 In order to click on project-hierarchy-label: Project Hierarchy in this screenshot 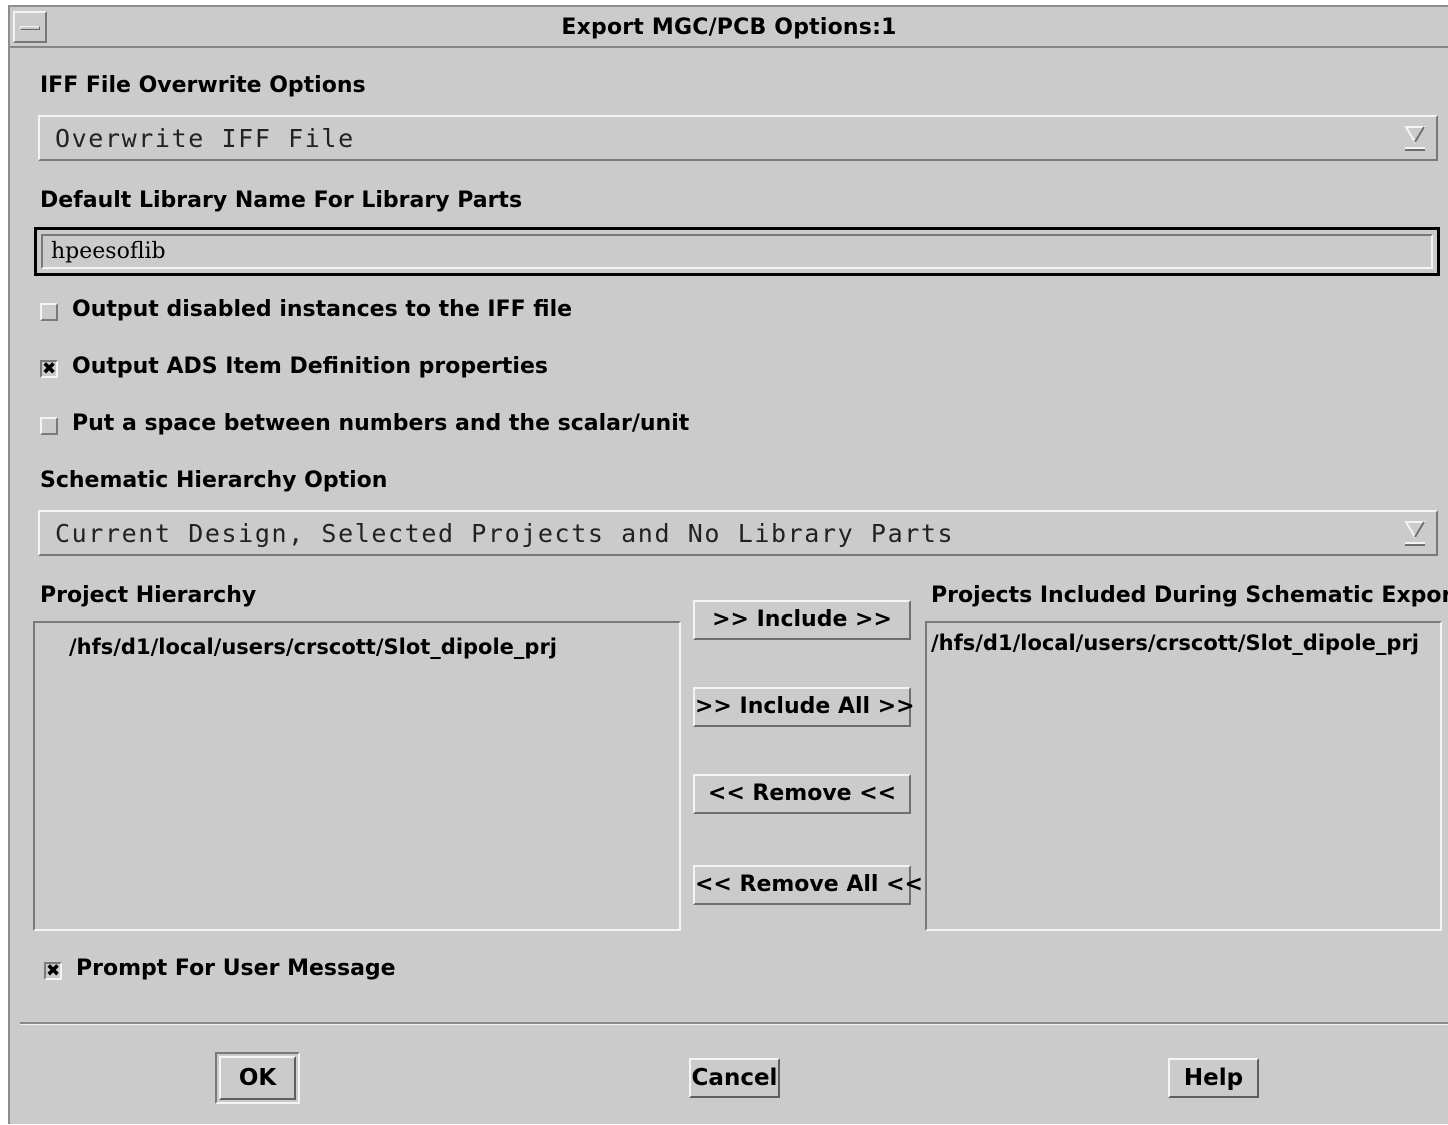, I will do `click(148, 595)`.